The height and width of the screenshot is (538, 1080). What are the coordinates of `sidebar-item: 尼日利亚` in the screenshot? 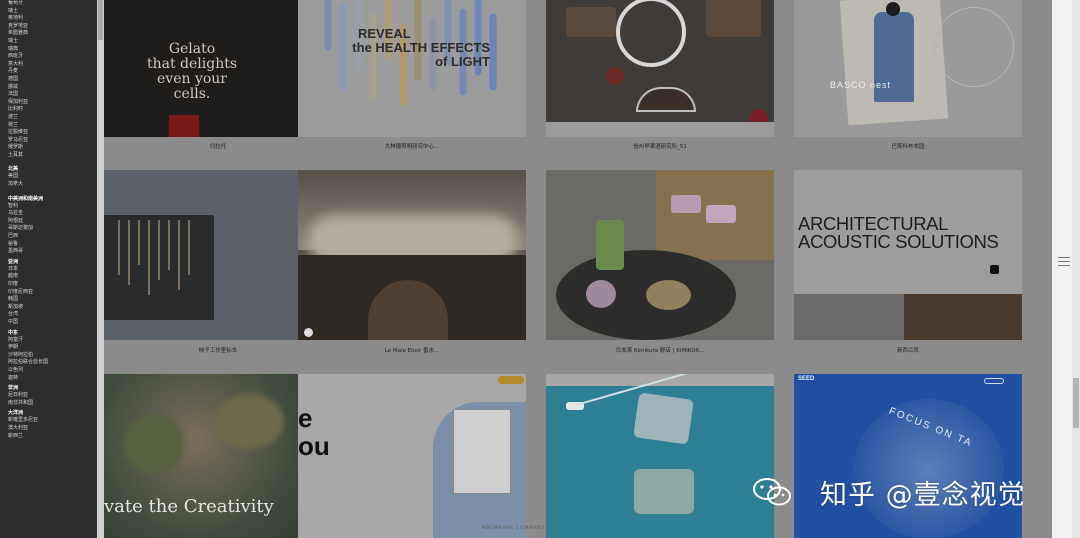 It's located at (52, 396).